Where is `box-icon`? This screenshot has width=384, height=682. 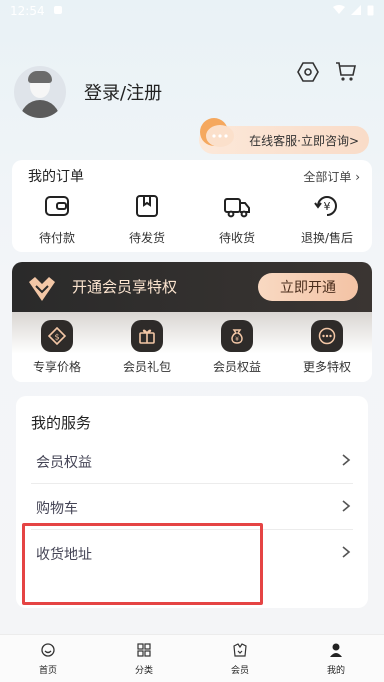 box-icon is located at coordinates (147, 207).